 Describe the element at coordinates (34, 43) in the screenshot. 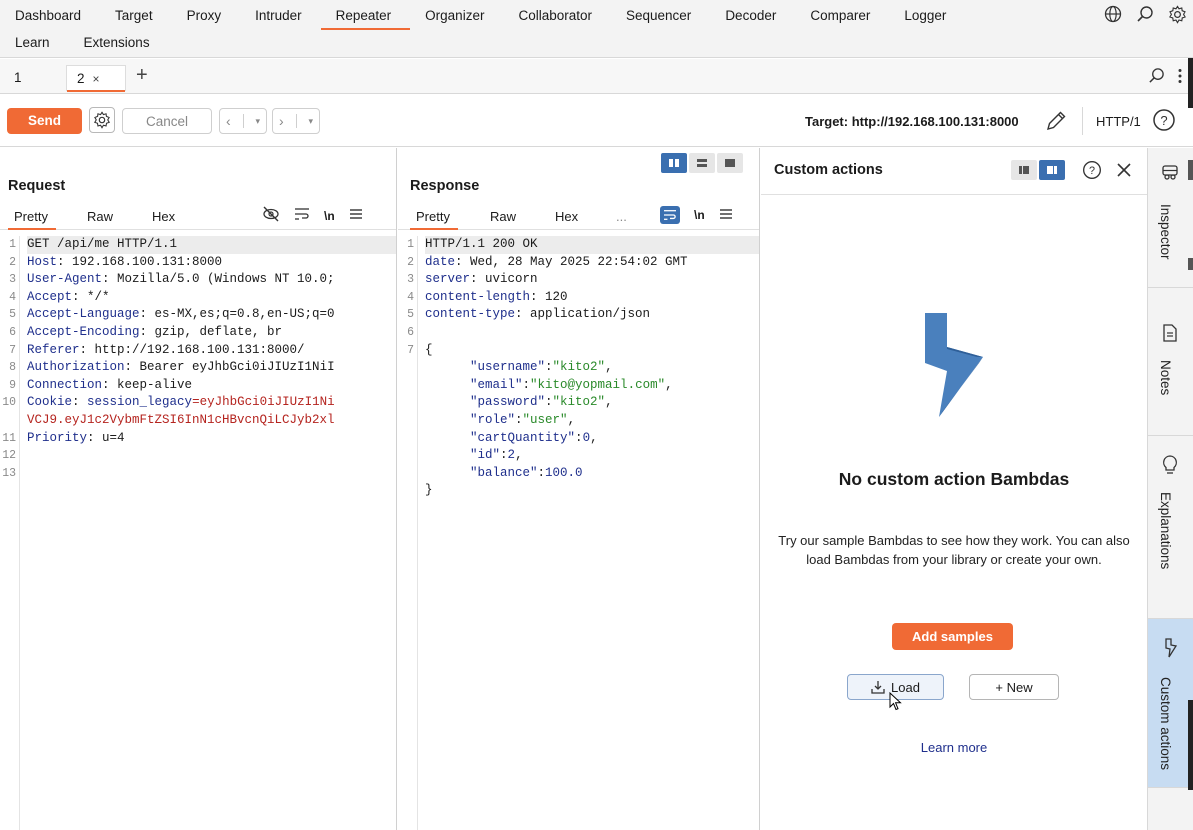

I see `nav-tab-learn: Learn` at that location.